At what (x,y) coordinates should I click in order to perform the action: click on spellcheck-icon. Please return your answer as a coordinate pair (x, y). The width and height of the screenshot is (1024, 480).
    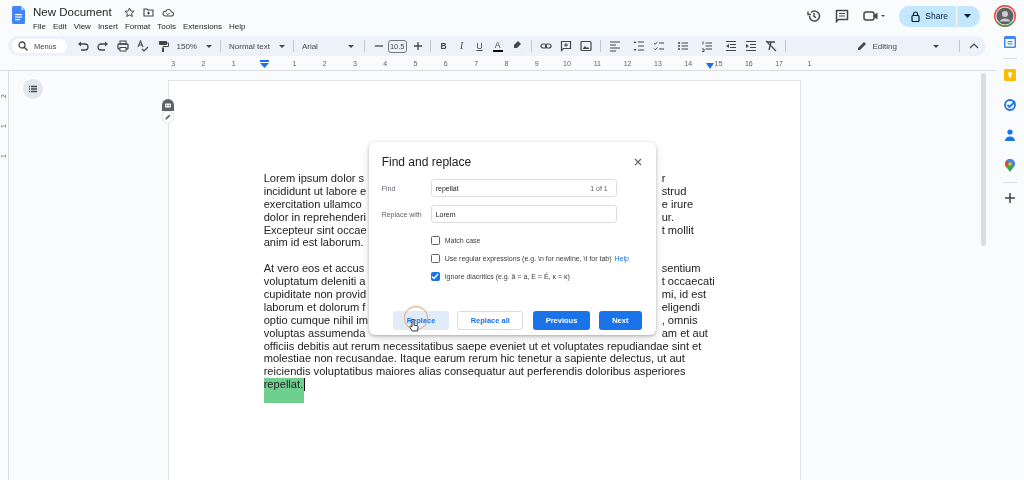
    Looking at the image, I should click on (142, 46).